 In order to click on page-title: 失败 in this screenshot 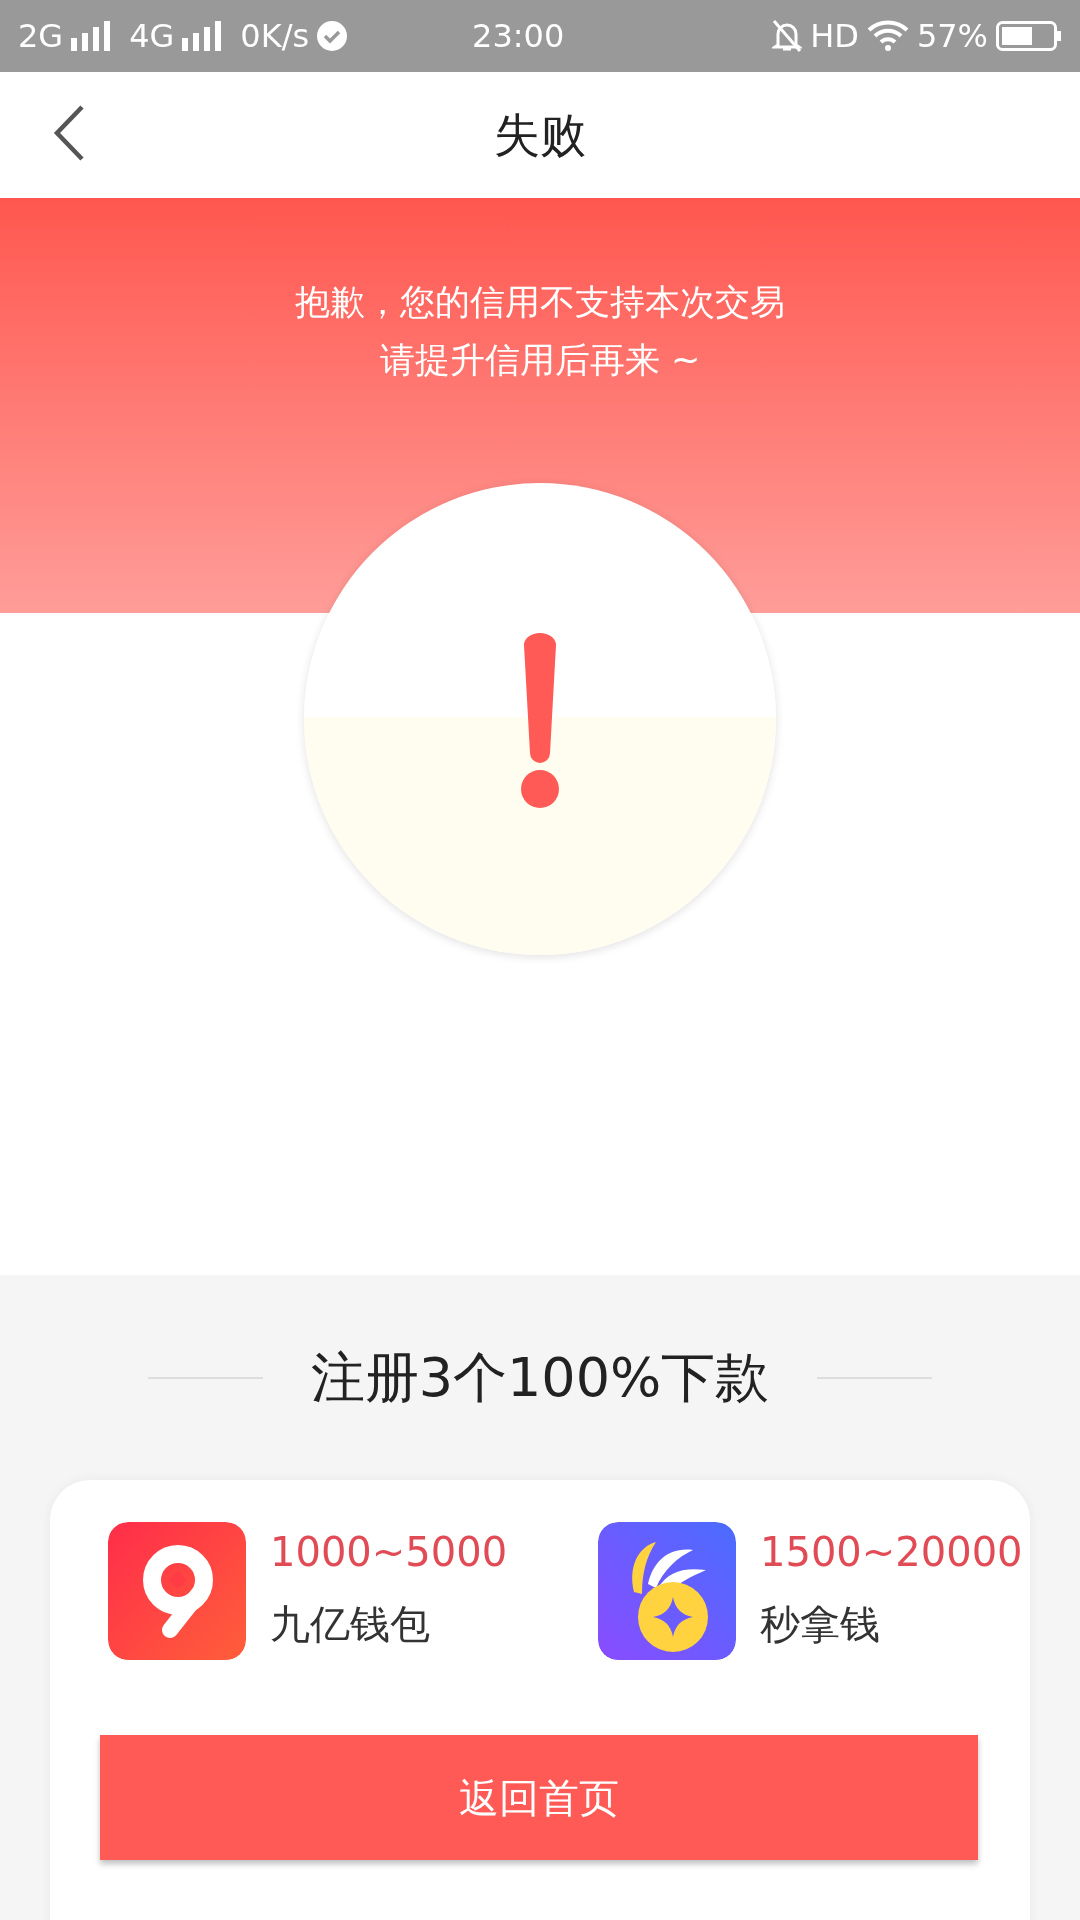, I will do `click(540, 135)`.